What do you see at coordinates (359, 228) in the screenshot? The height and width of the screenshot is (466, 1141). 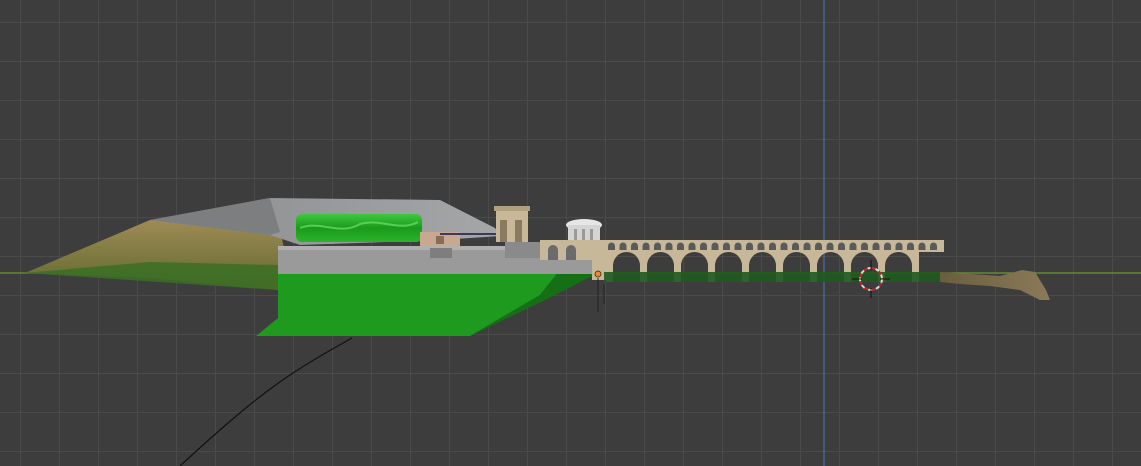 I see `green-box-object` at bounding box center [359, 228].